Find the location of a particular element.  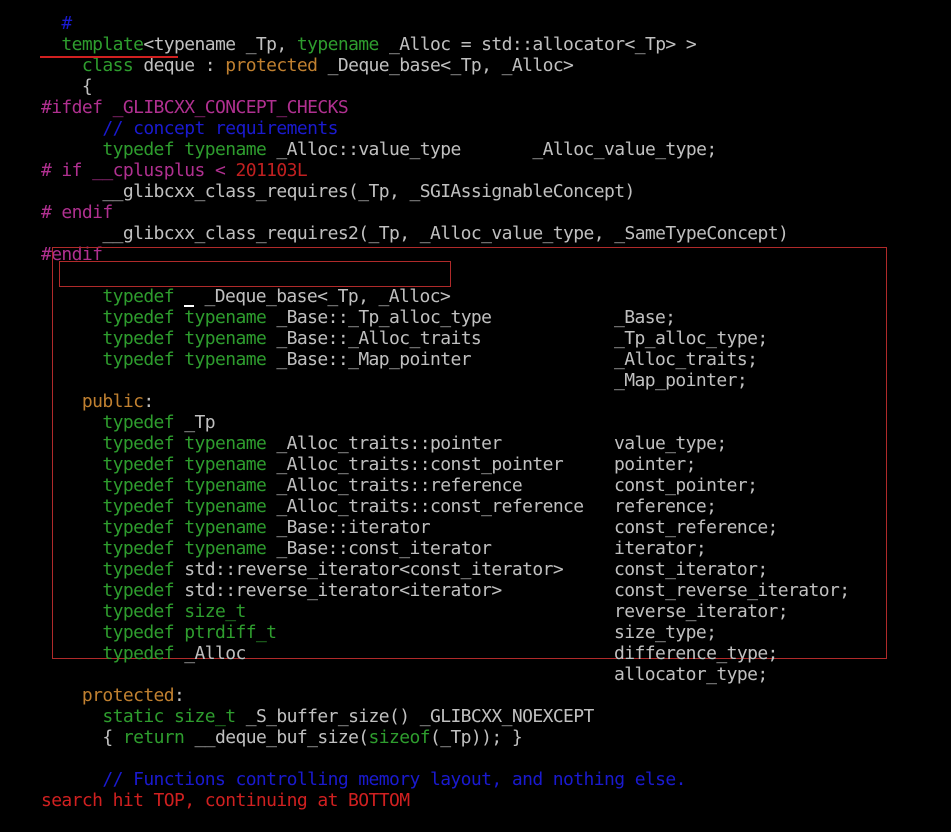

class-name: deque : is located at coordinates (179, 65).